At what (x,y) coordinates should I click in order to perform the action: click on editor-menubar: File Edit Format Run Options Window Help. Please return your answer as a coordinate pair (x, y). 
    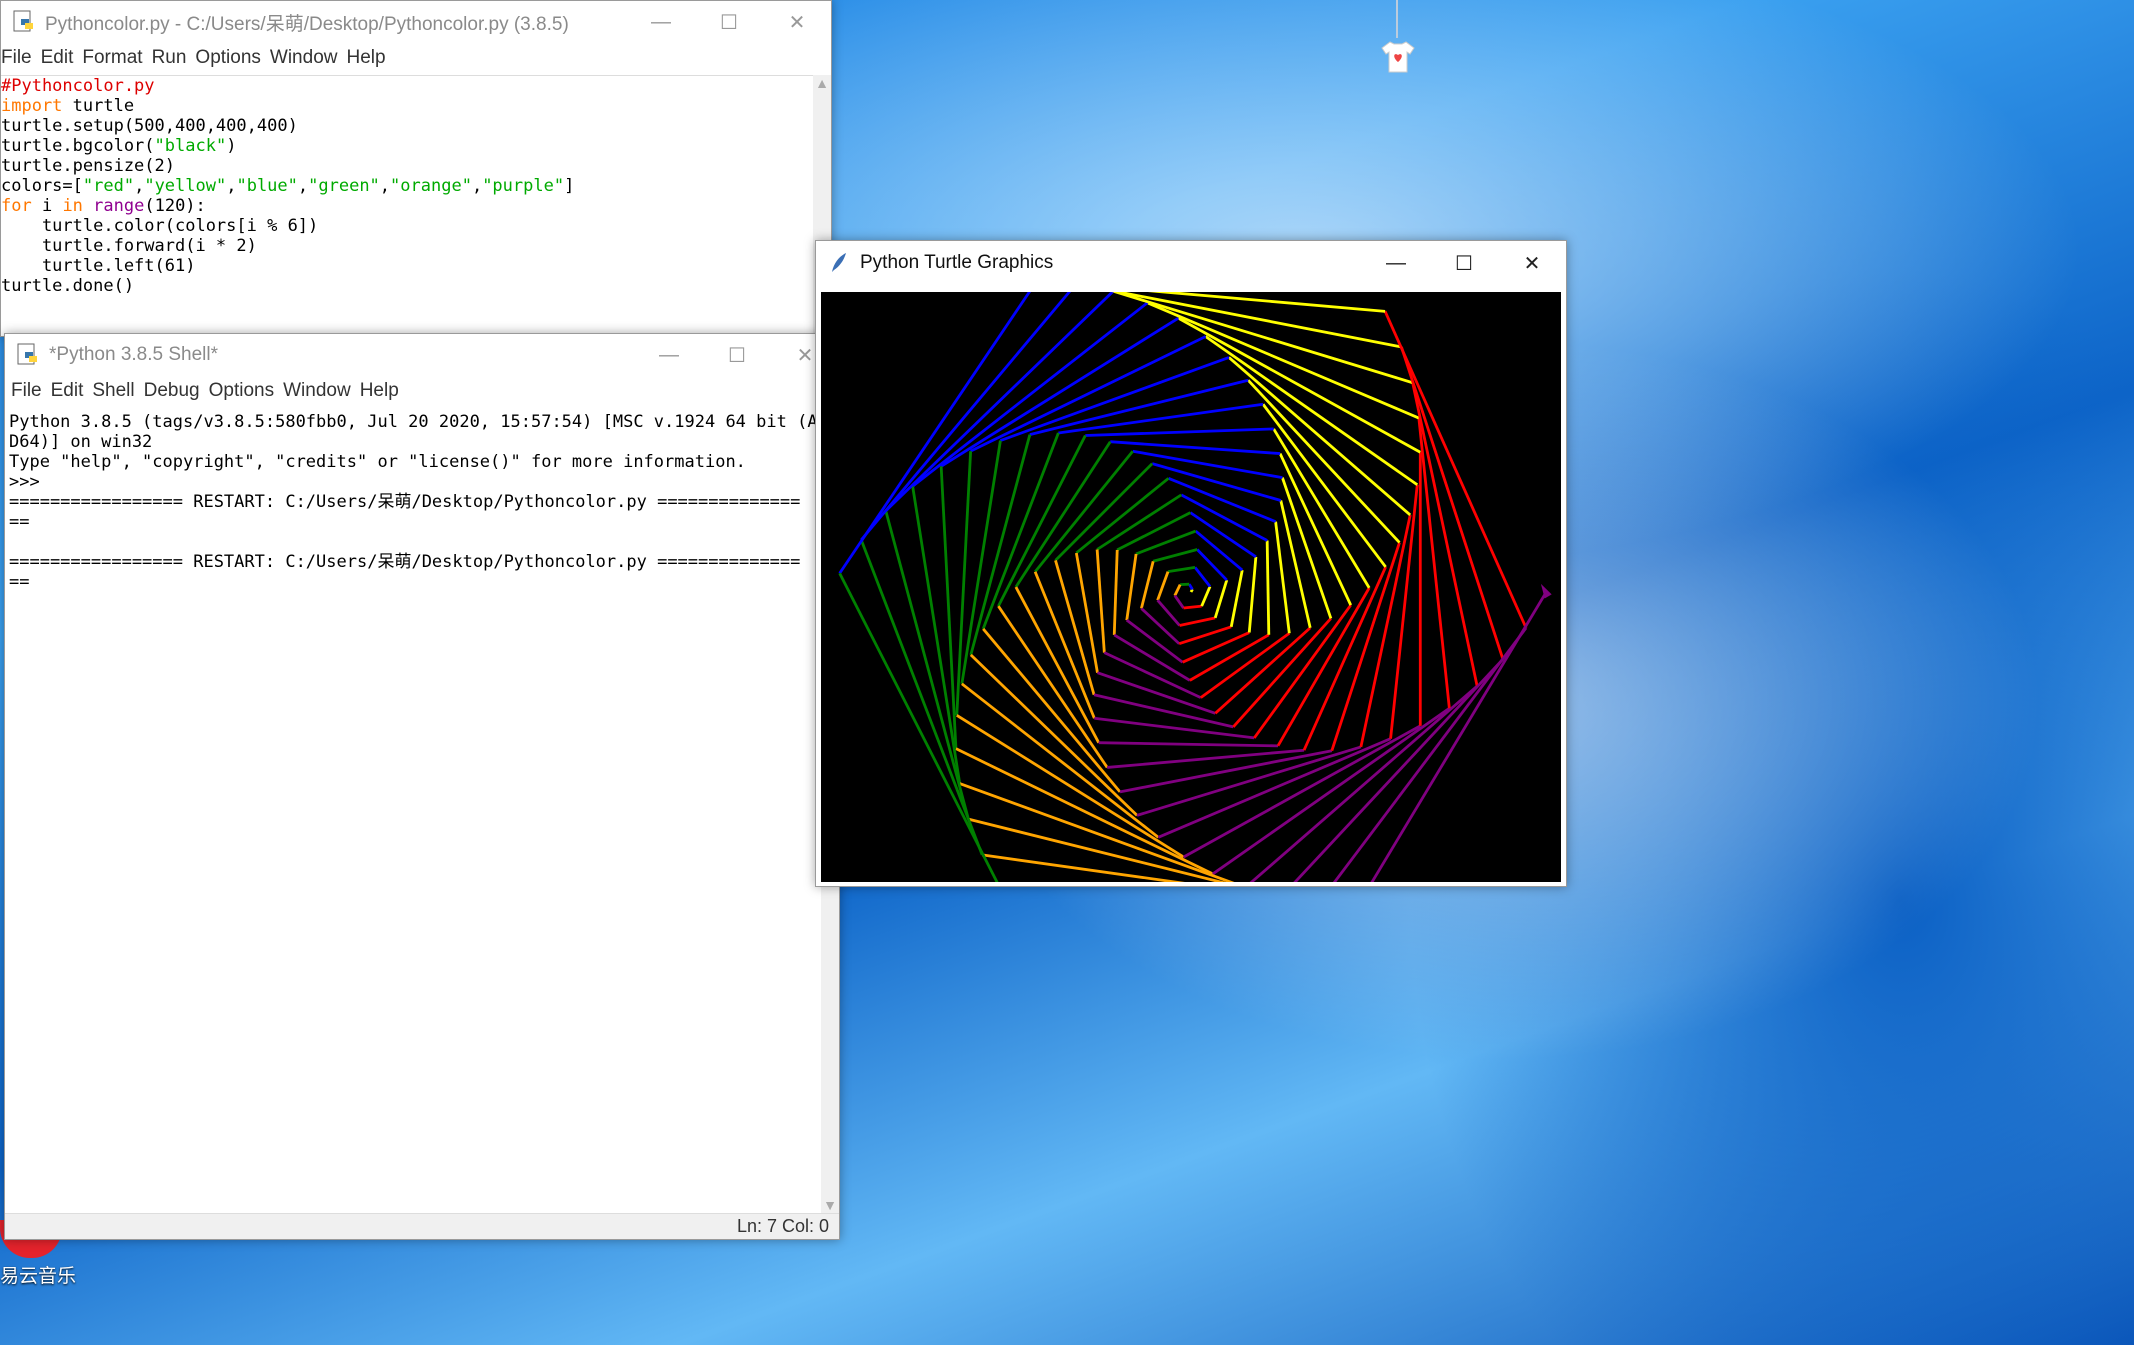
    Looking at the image, I should click on (416, 58).